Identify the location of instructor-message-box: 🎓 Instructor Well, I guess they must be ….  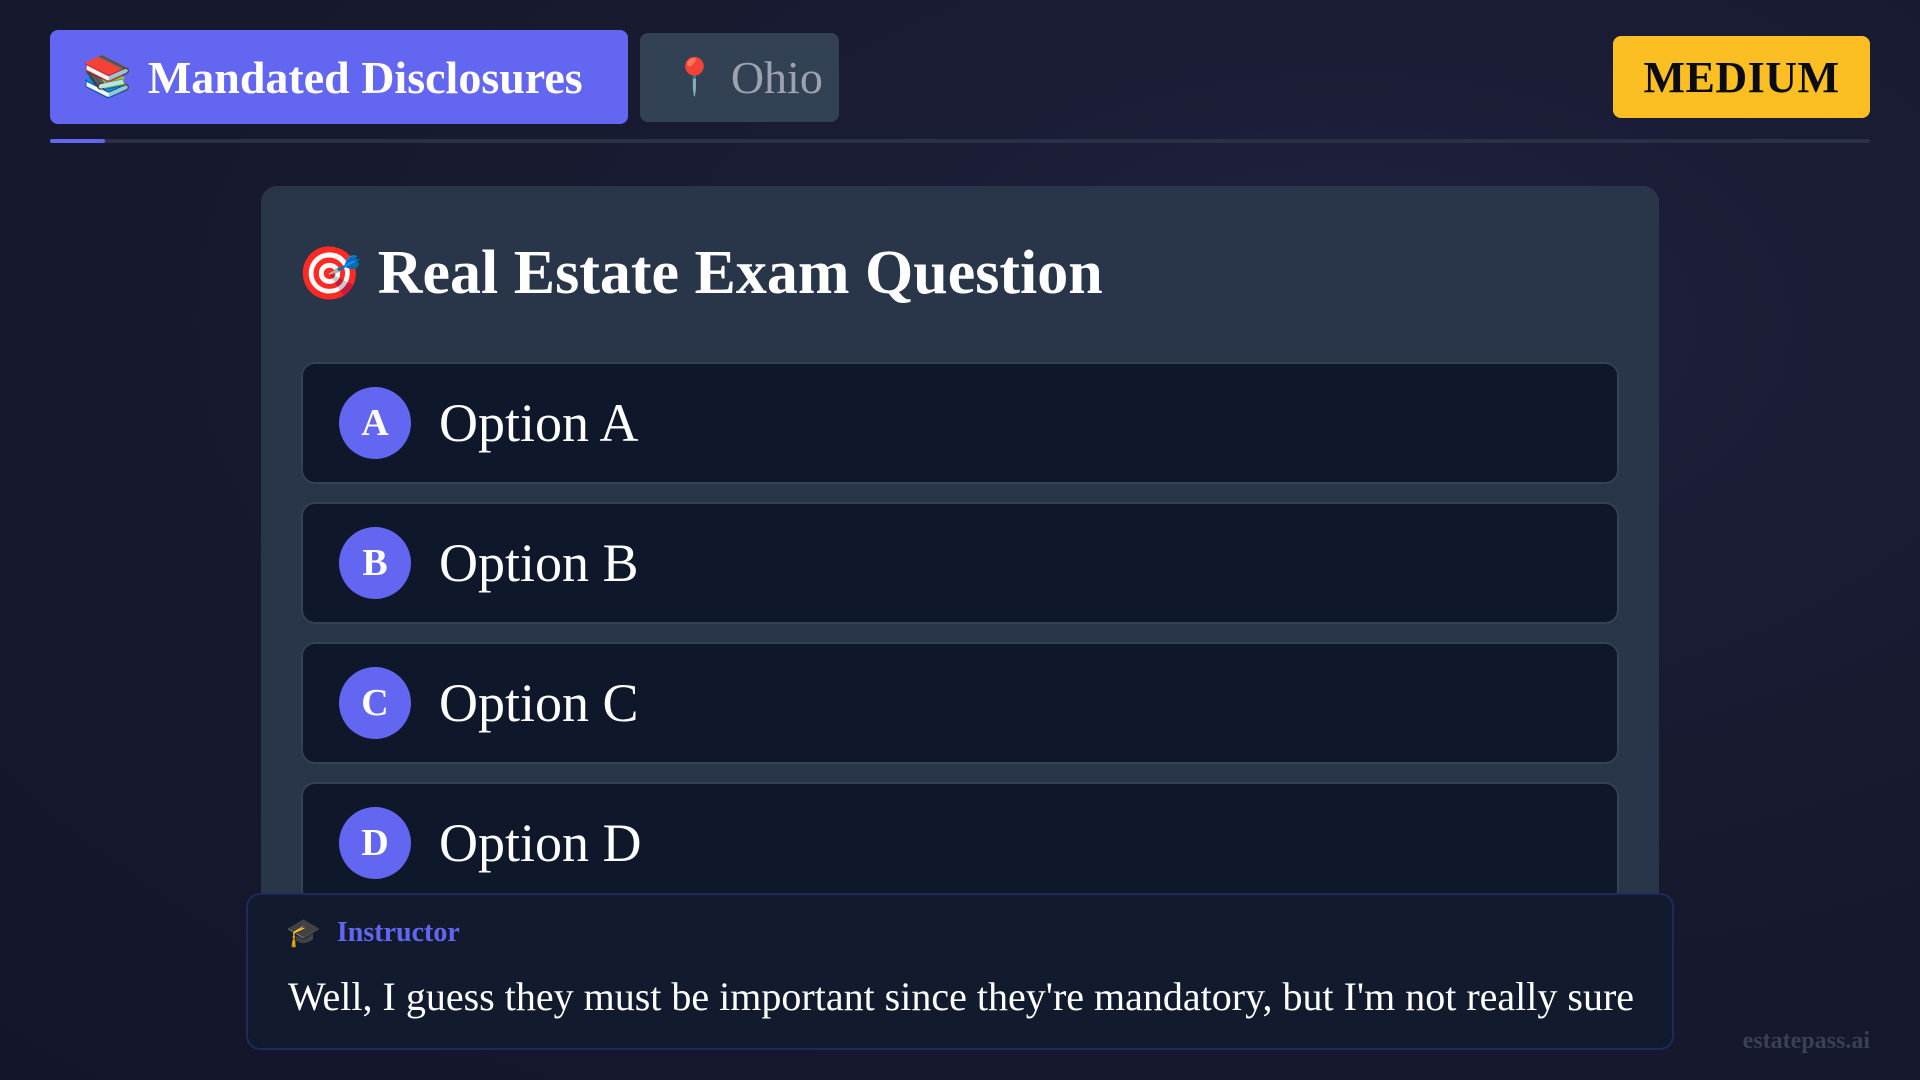
(960, 971).